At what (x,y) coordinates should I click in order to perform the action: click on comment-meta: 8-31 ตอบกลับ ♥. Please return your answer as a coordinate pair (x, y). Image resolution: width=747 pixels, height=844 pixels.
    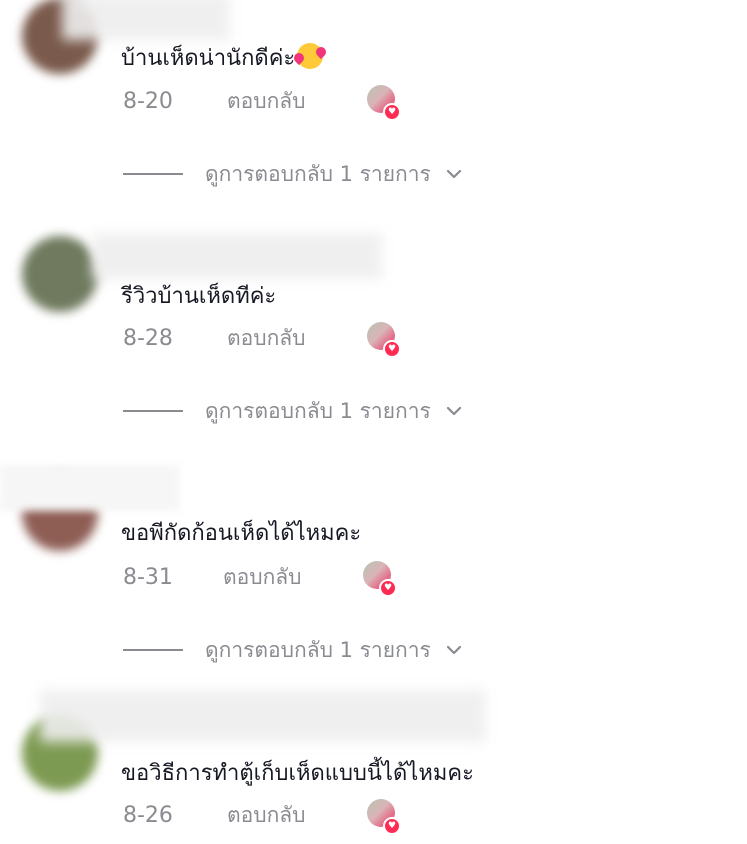
    Looking at the image, I should click on (260, 579).